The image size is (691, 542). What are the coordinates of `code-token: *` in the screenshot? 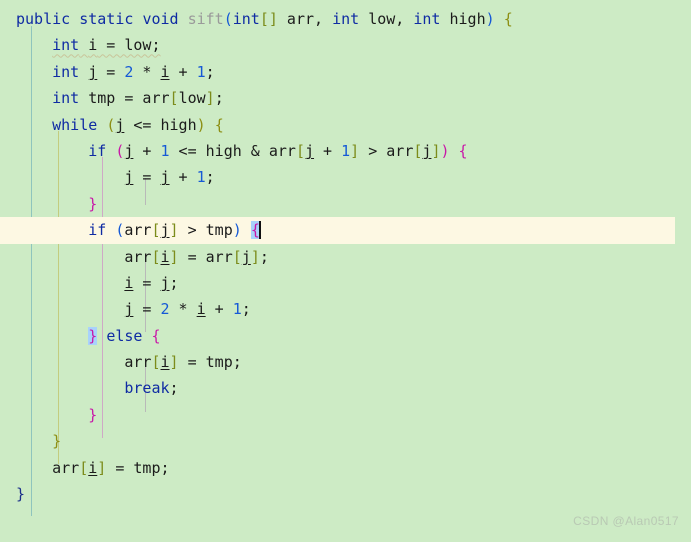 It's located at (183, 309).